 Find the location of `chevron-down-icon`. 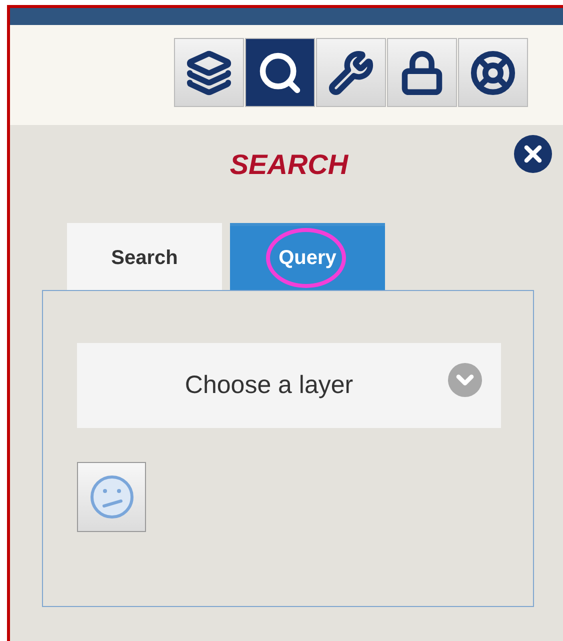

chevron-down-icon is located at coordinates (465, 380).